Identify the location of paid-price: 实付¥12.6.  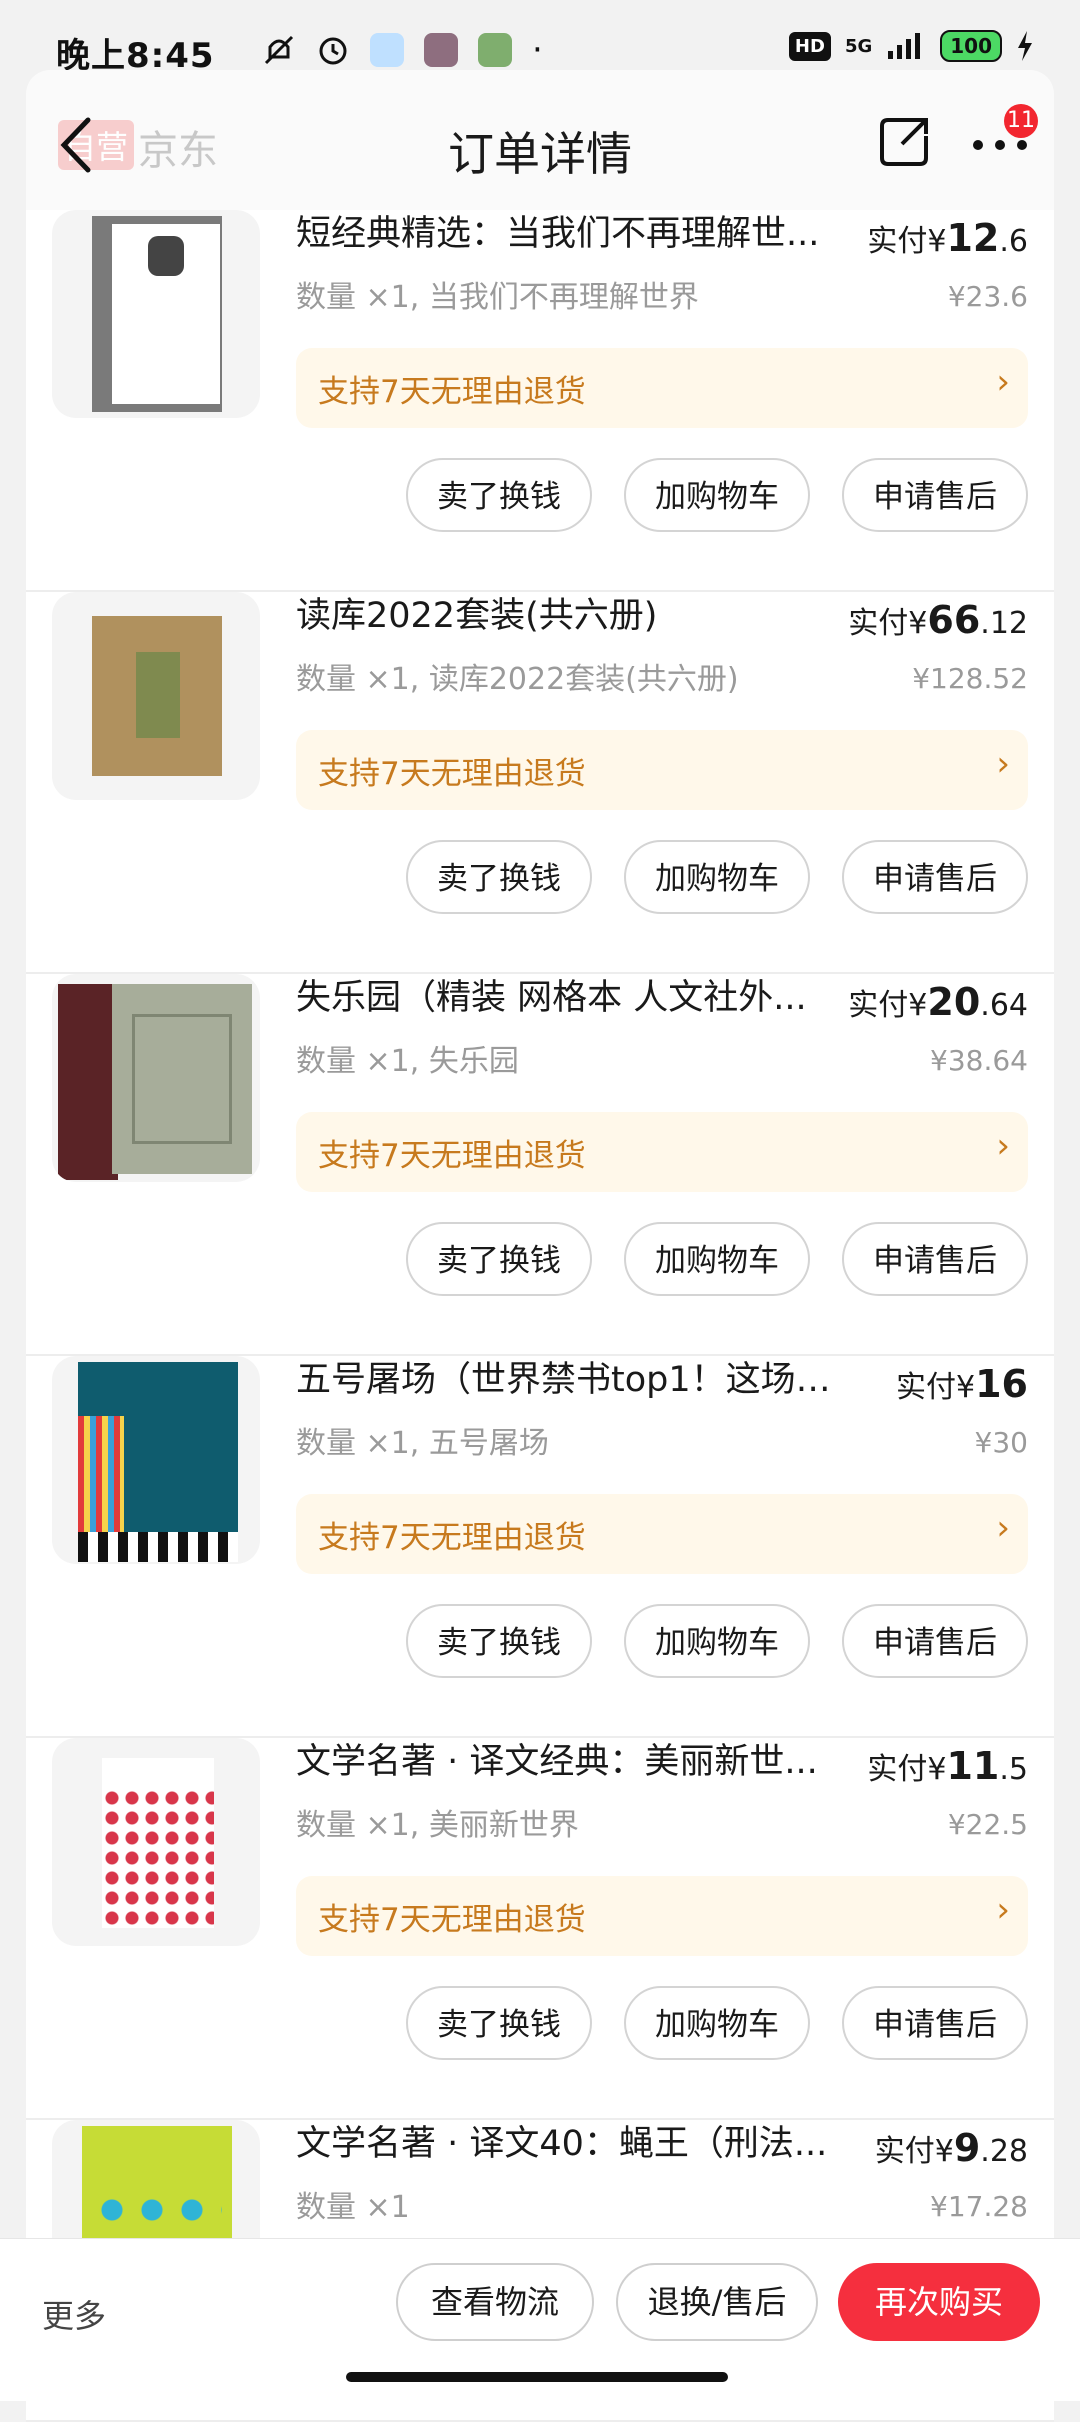
(947, 238).